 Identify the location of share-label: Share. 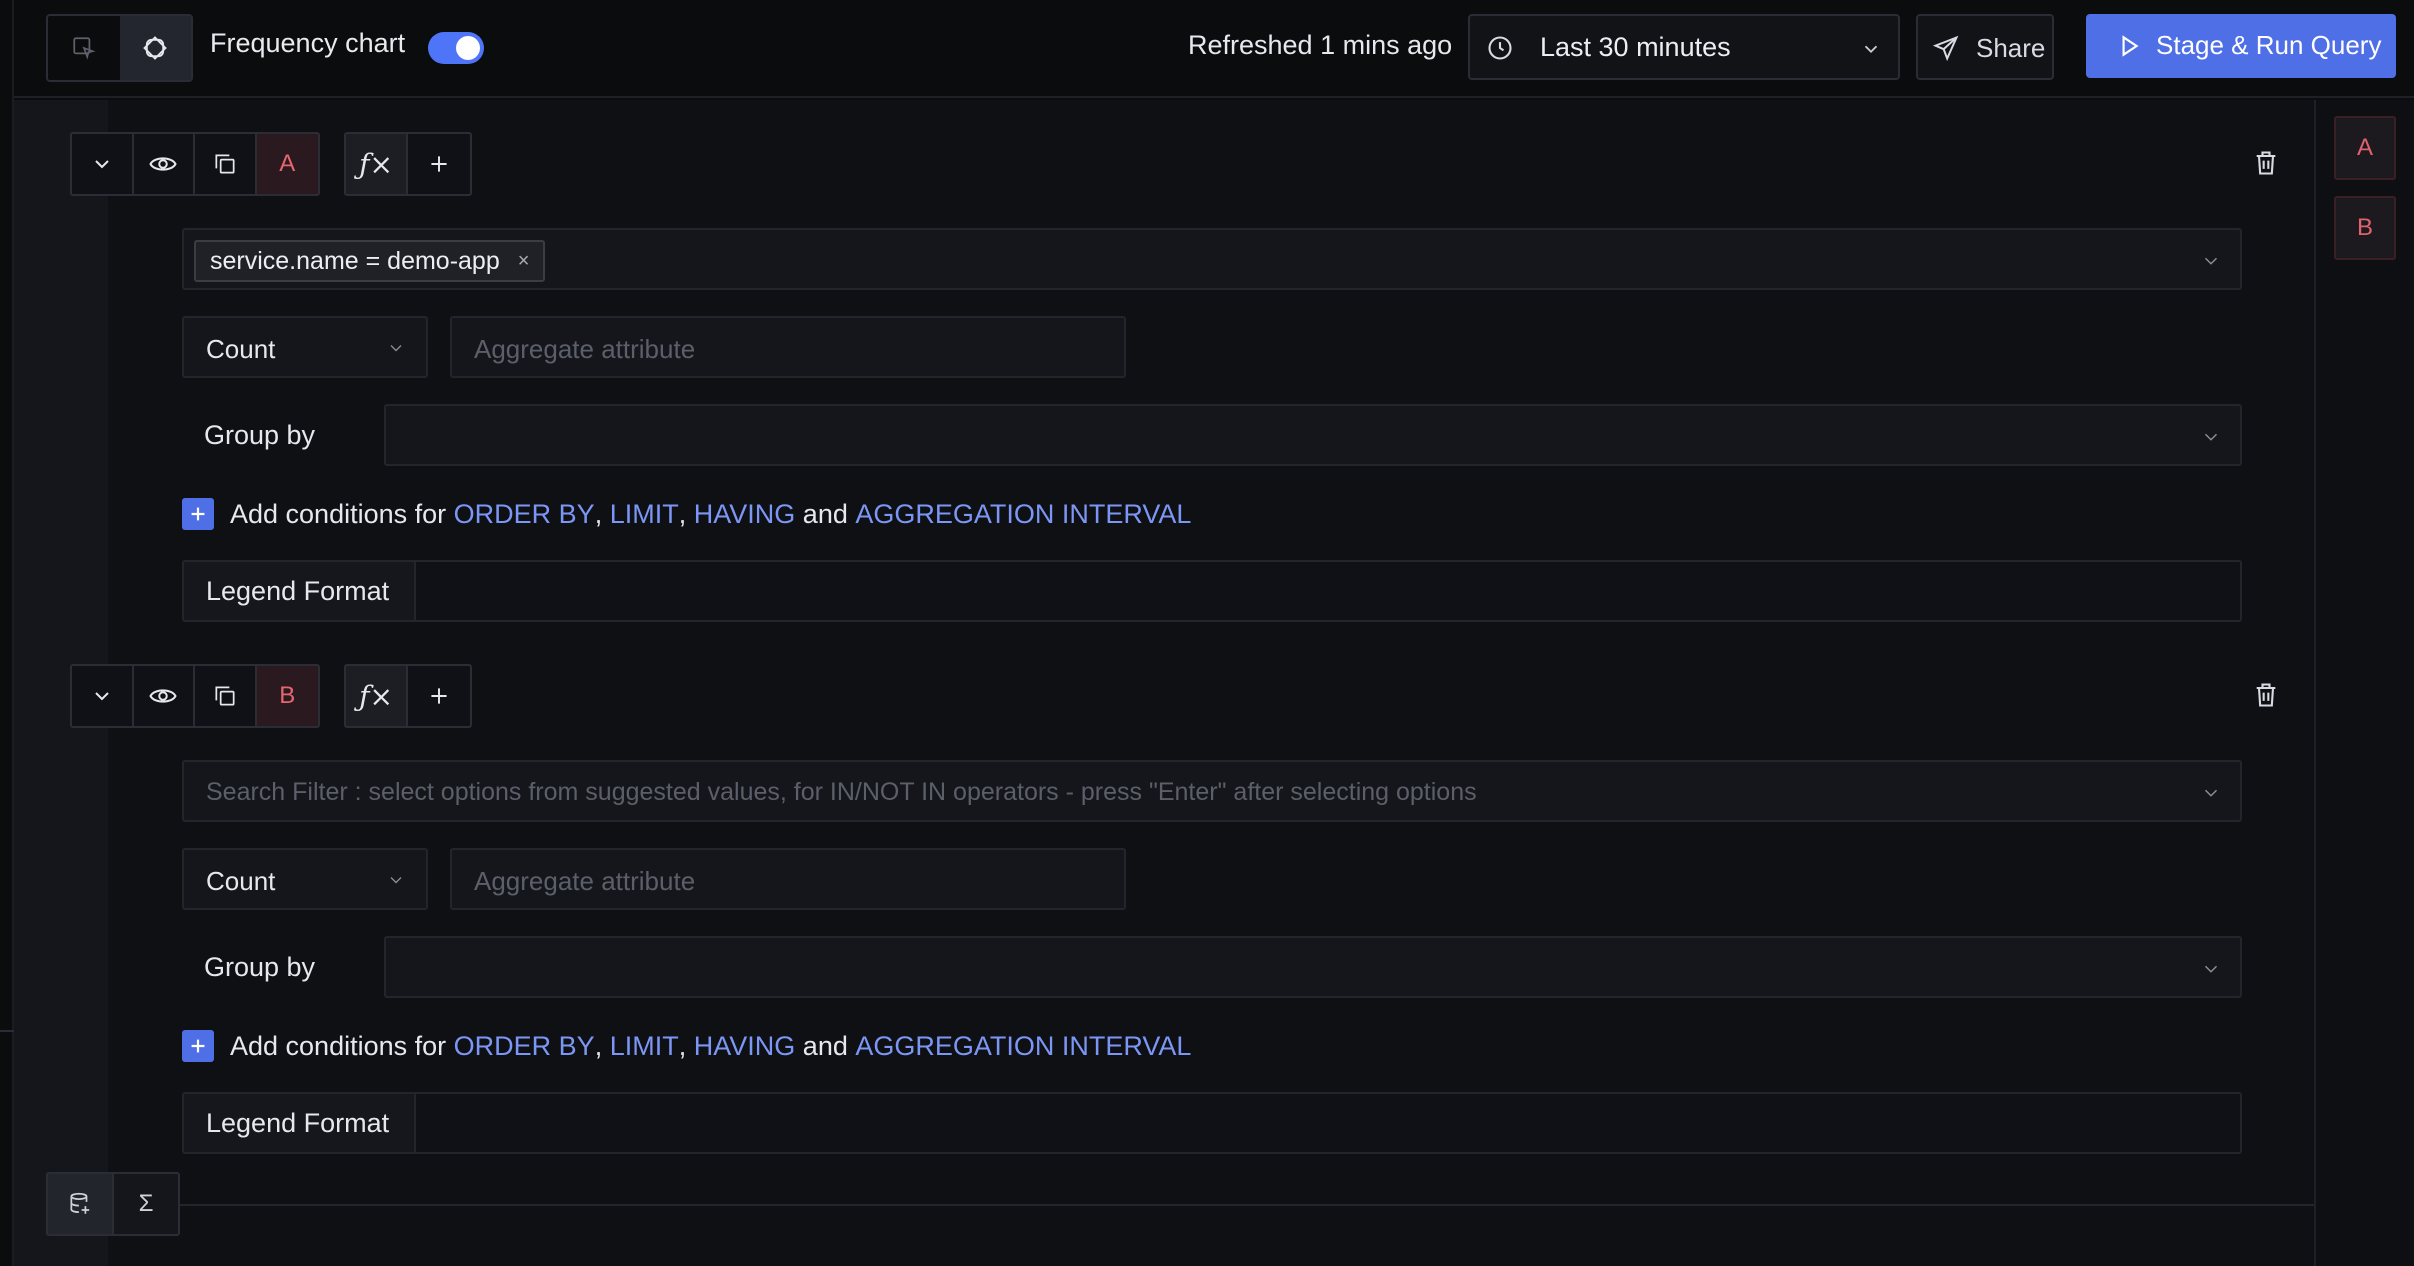
(2011, 48).